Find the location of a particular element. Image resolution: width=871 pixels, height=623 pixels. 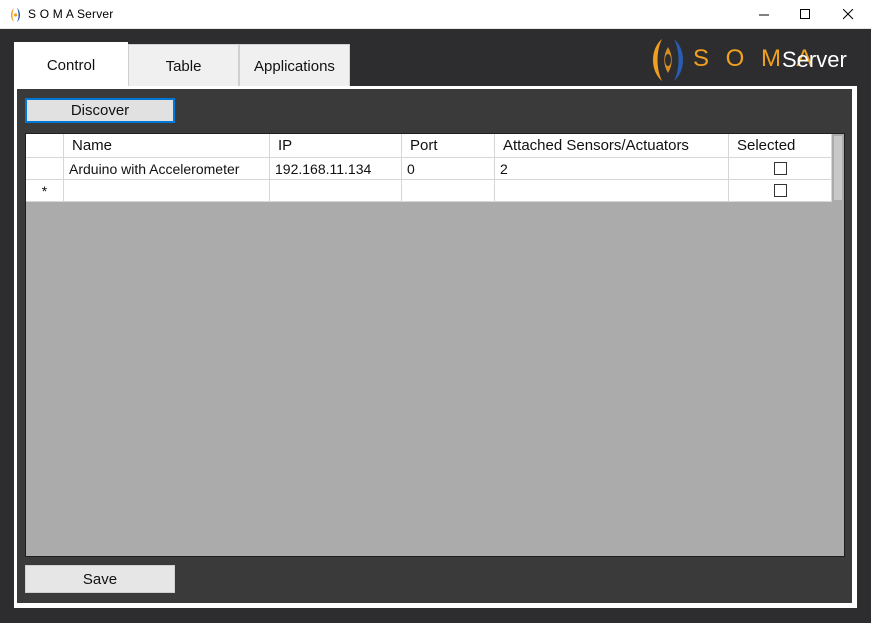

cell-port: 0 is located at coordinates (448, 169).